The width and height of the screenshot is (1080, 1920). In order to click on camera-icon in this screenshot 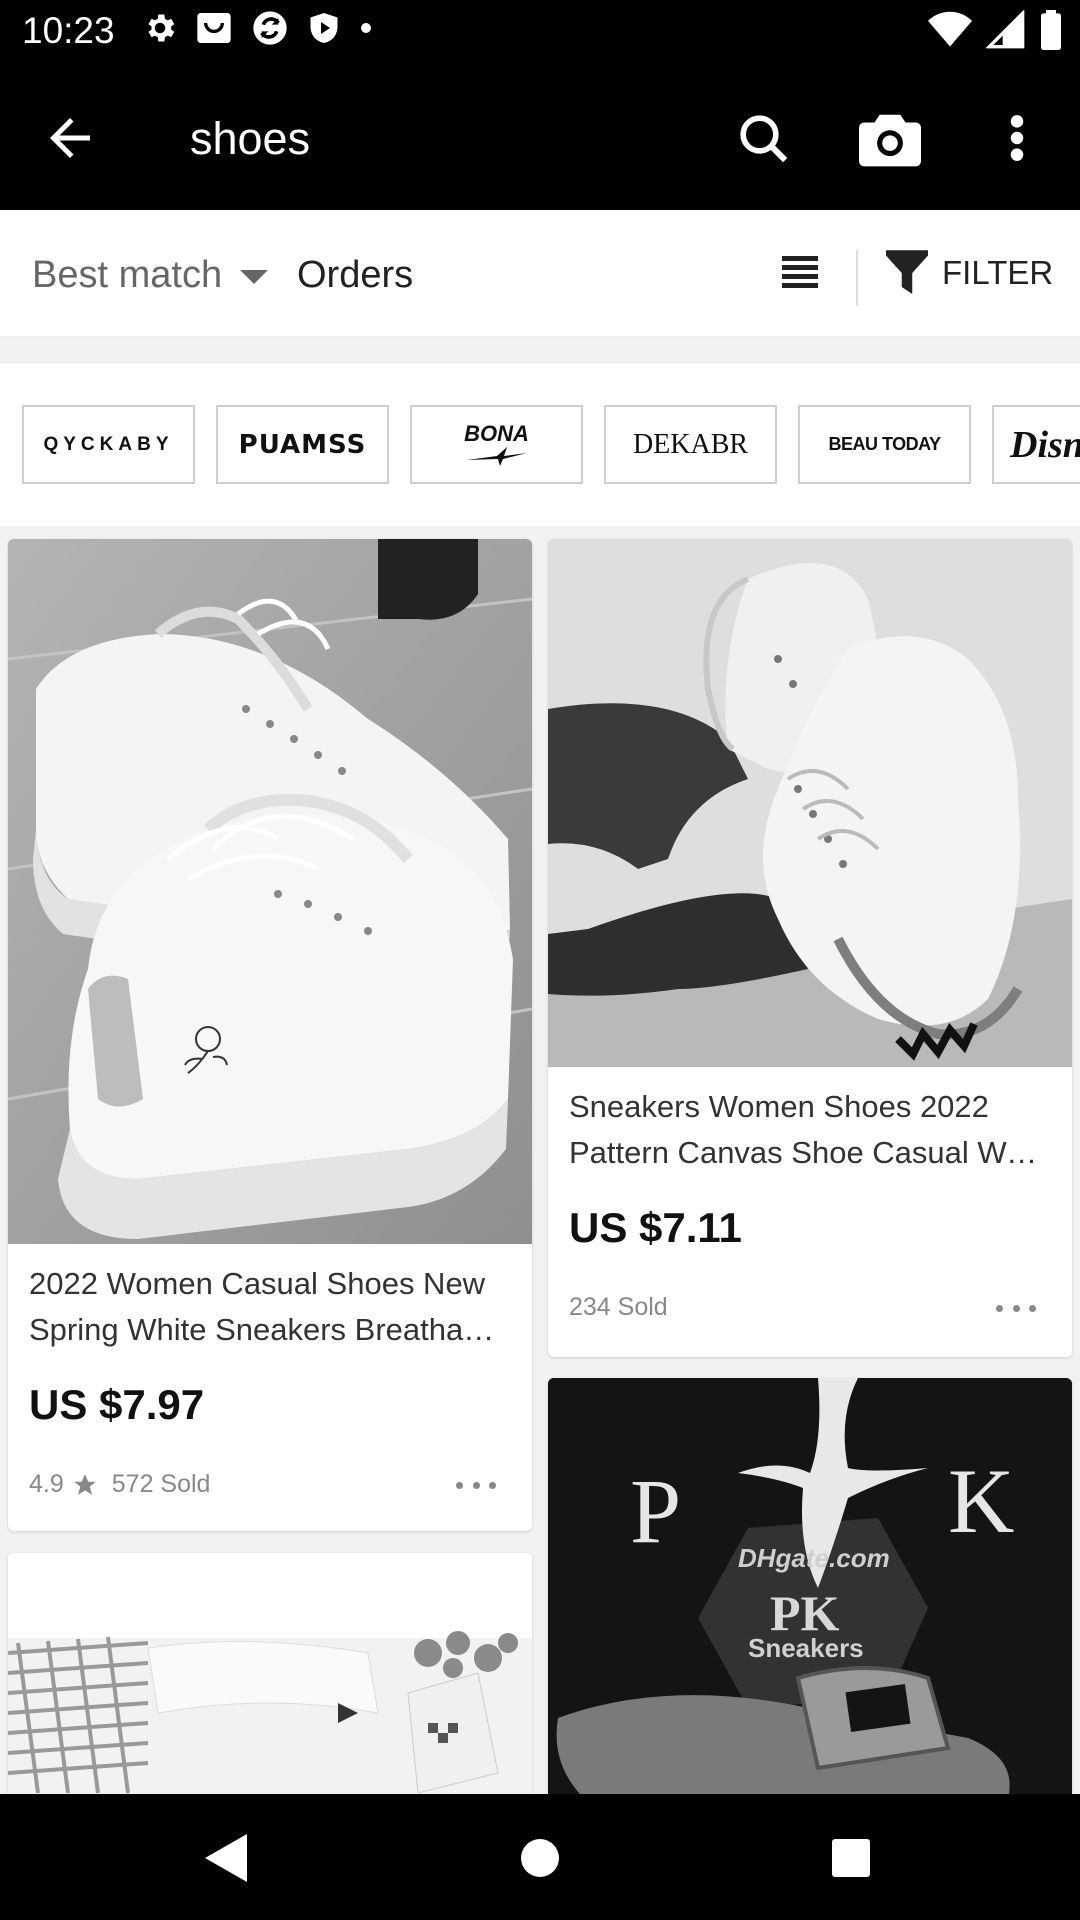, I will do `click(890, 140)`.